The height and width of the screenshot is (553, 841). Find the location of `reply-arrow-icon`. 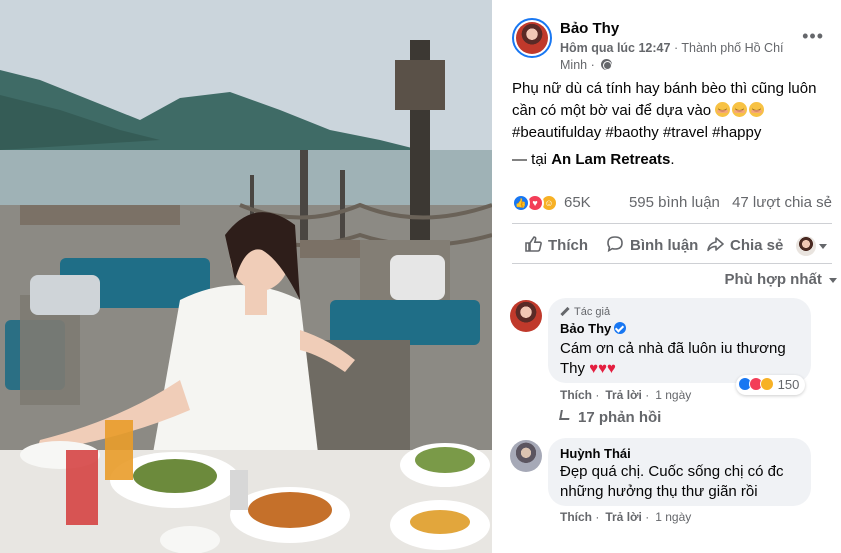

reply-arrow-icon is located at coordinates (565, 415).